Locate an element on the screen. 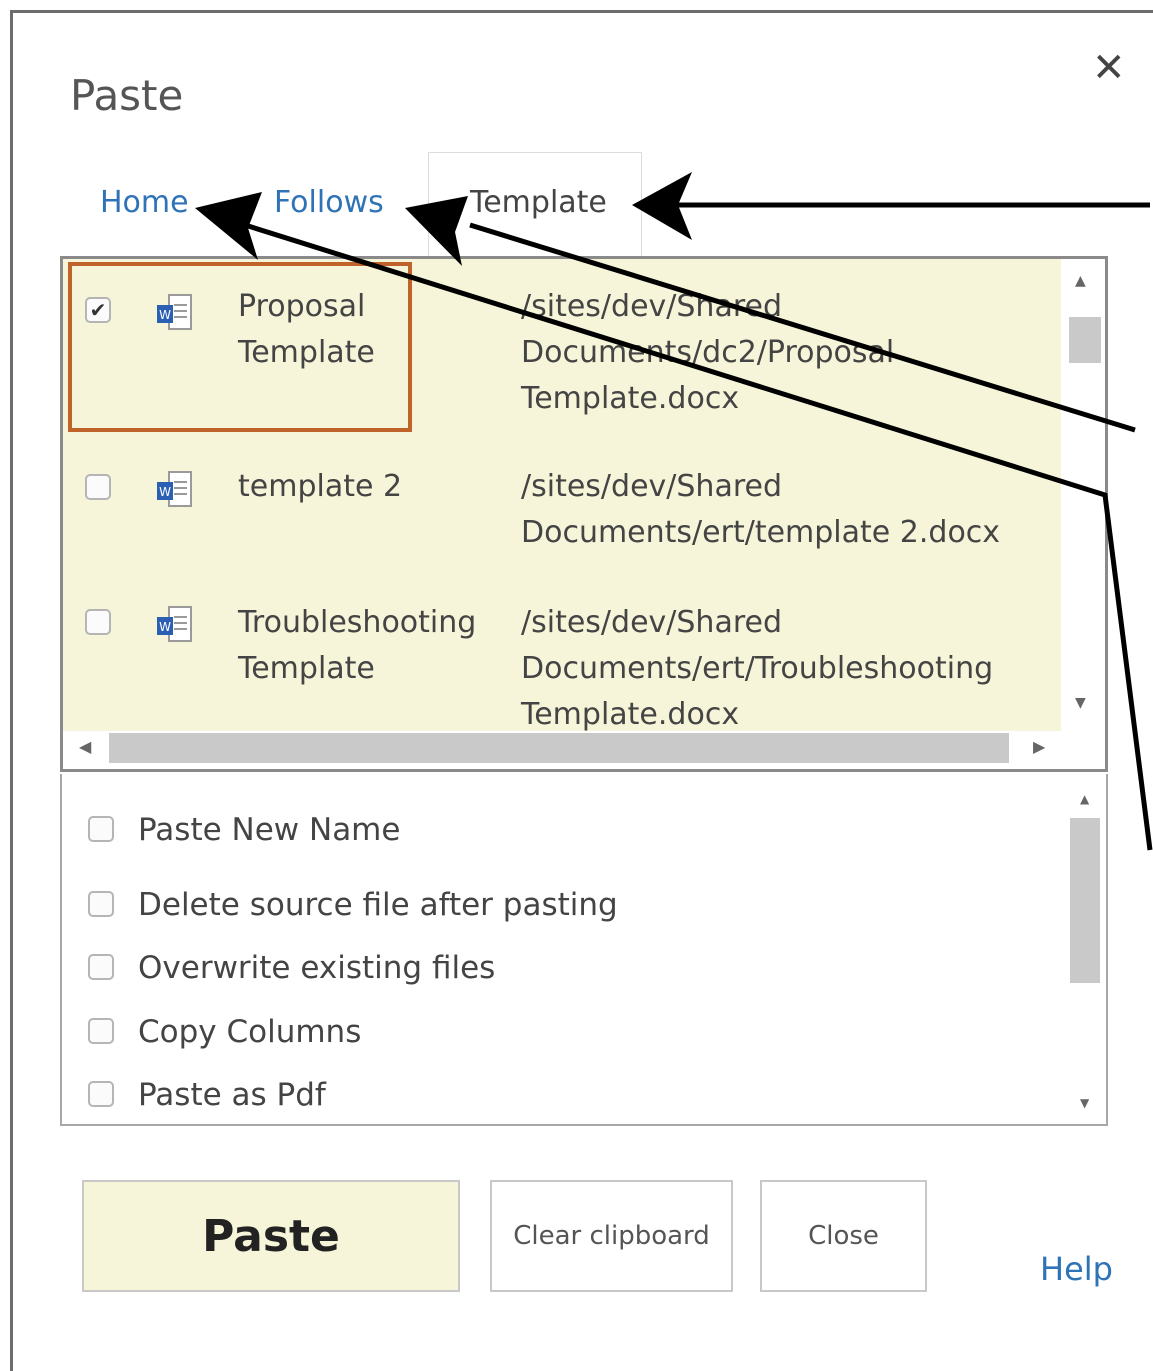 The height and width of the screenshot is (1371, 1153). close-icon: ✕ is located at coordinates (1109, 68).